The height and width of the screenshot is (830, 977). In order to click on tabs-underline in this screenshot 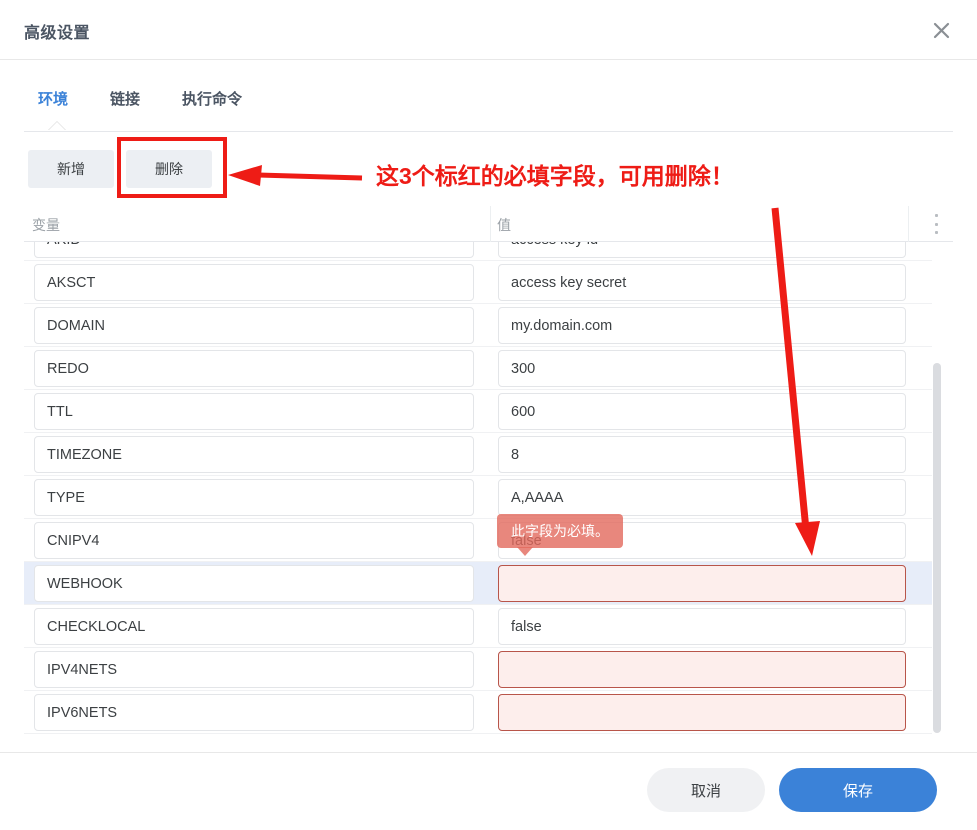, I will do `click(488, 131)`.